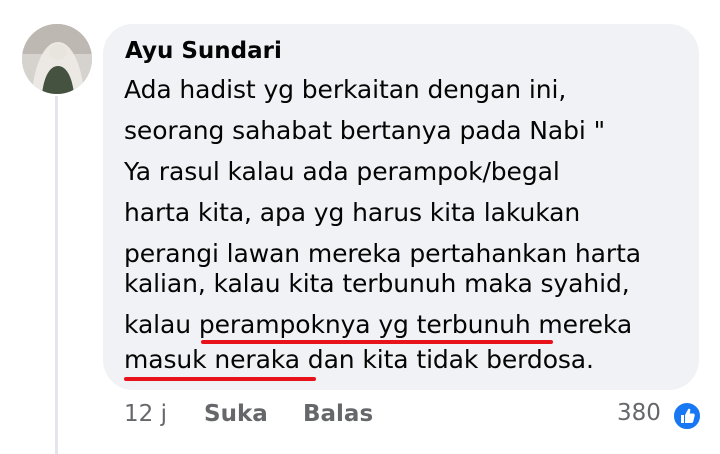 The width and height of the screenshot is (720, 454). I want to click on avatar-photo, so click(57, 59).